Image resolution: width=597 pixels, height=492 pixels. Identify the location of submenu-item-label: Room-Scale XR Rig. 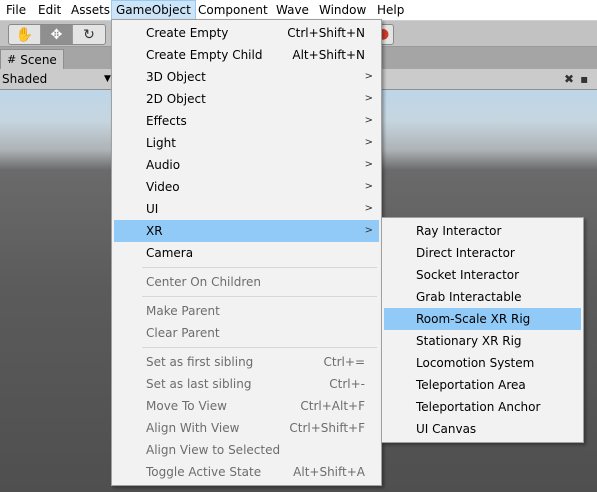
(473, 319).